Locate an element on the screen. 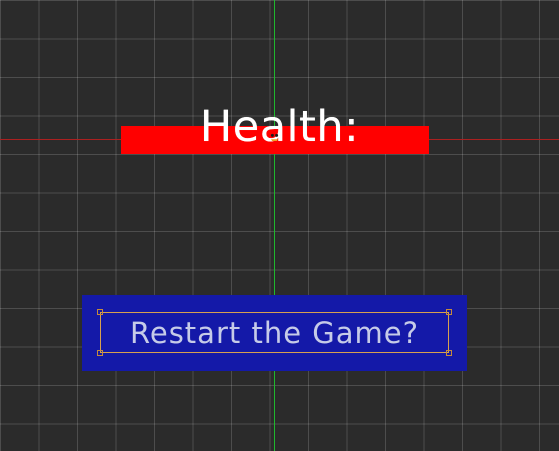 This screenshot has width=559, height=451. restart-game-button: Restart the Game? is located at coordinates (274, 332).